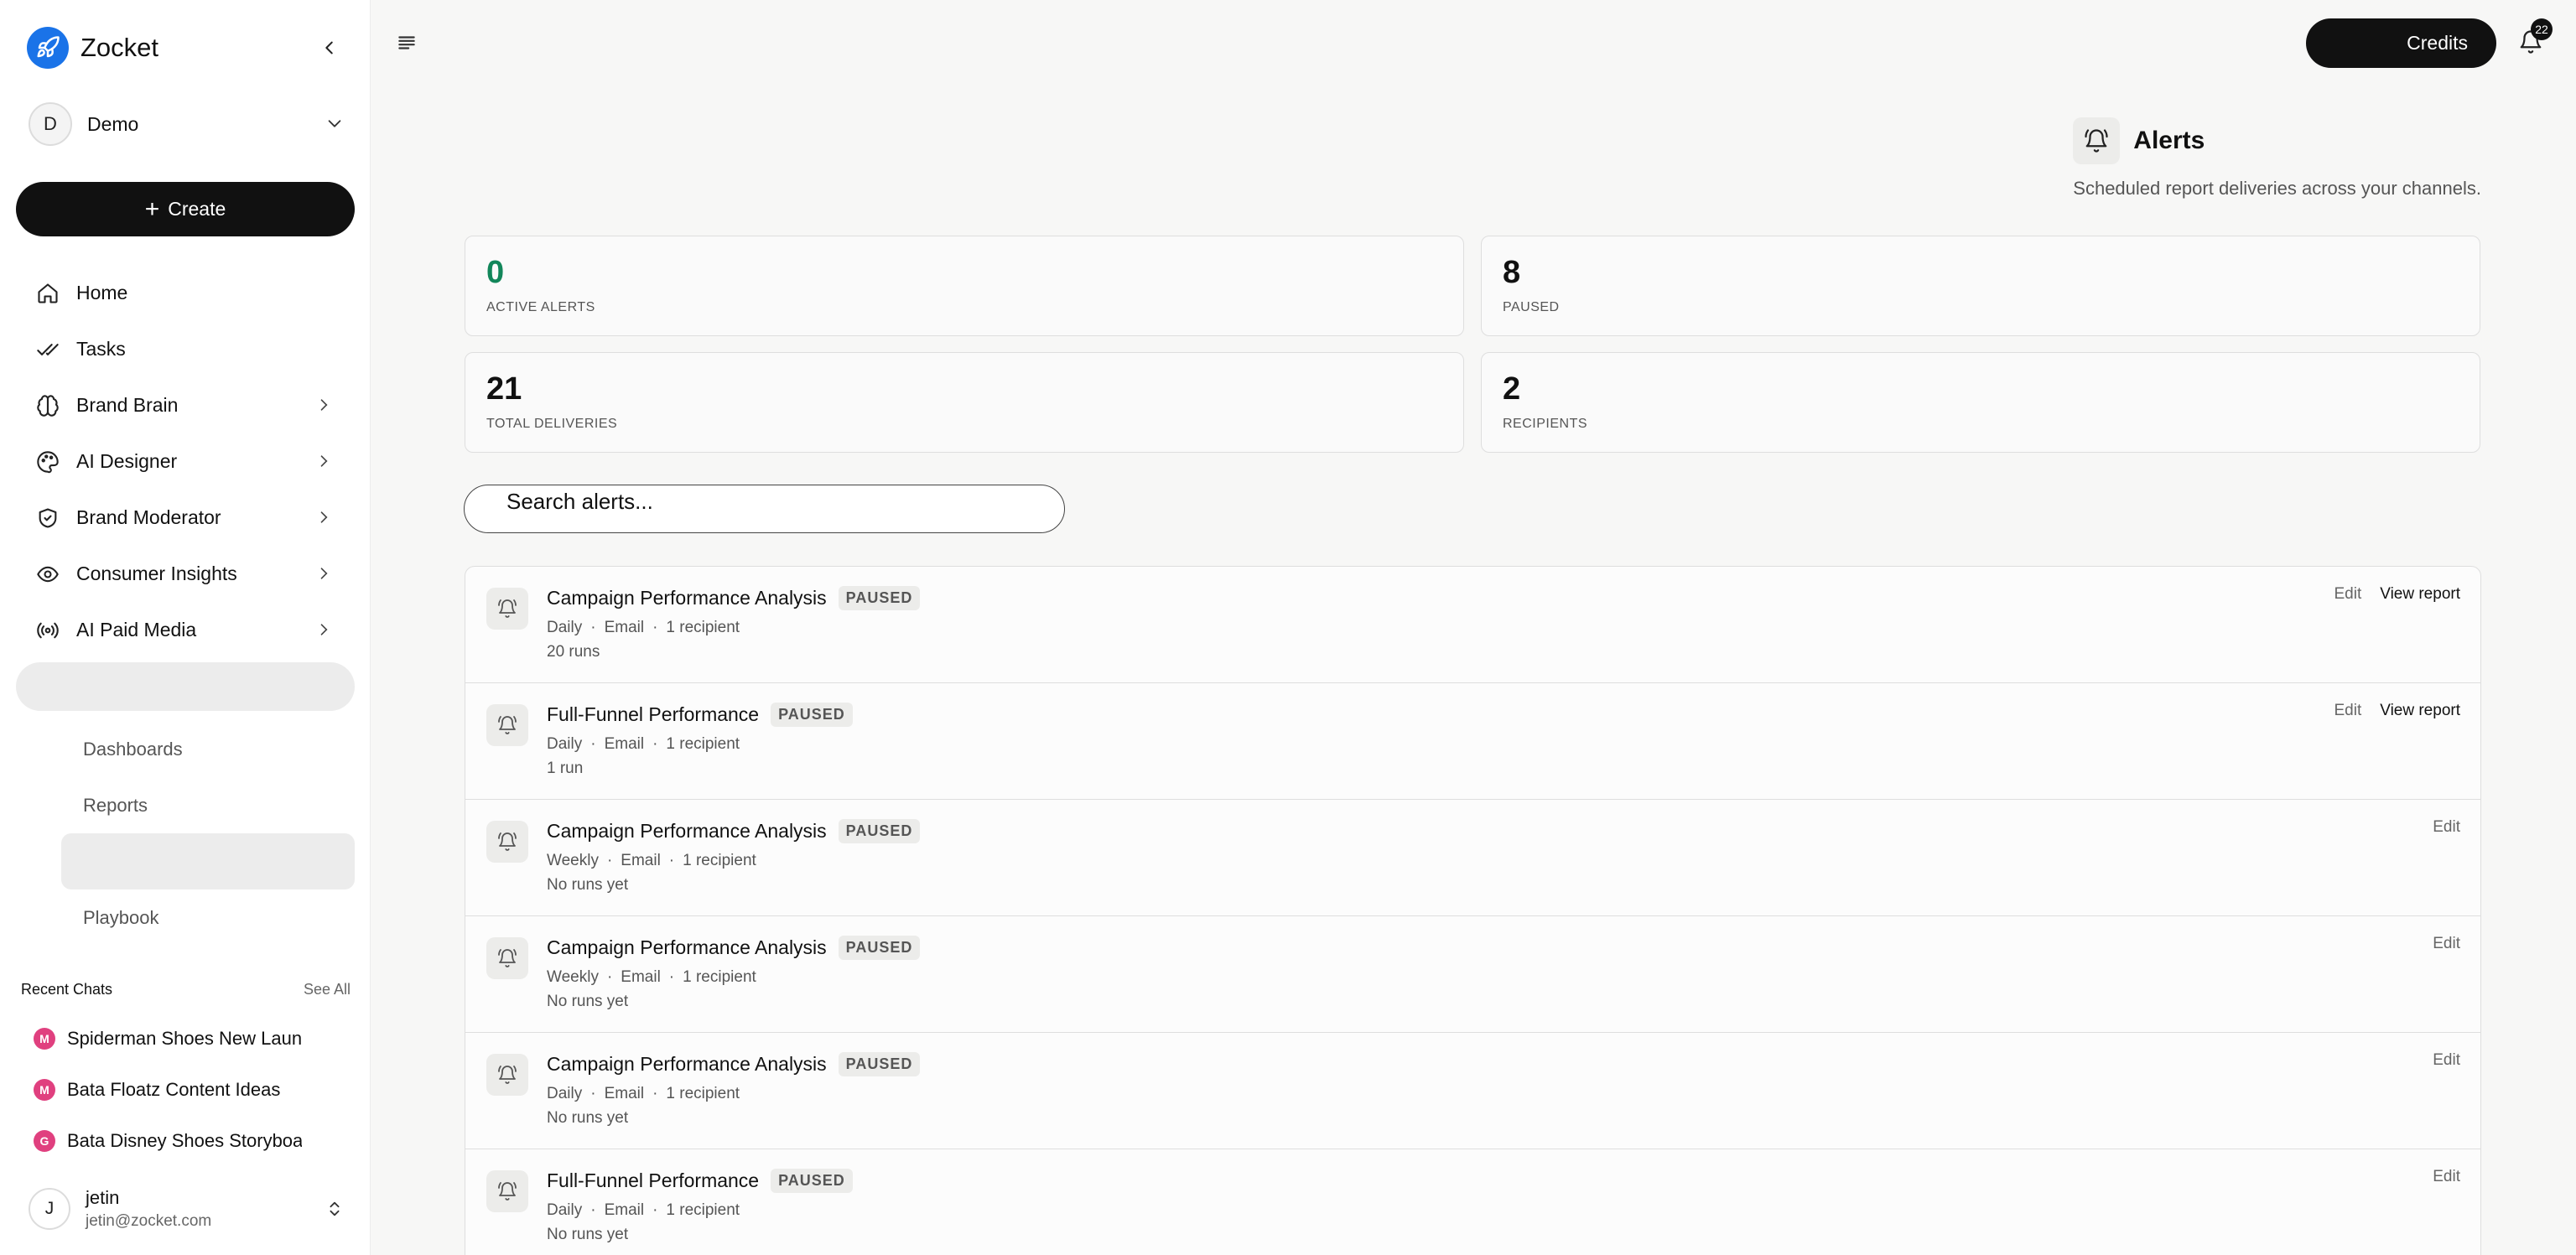 The width and height of the screenshot is (2576, 1255). Describe the element at coordinates (184, 1140) in the screenshot. I see `chat-title: Bata Disney Shoes Storyboard` at that location.